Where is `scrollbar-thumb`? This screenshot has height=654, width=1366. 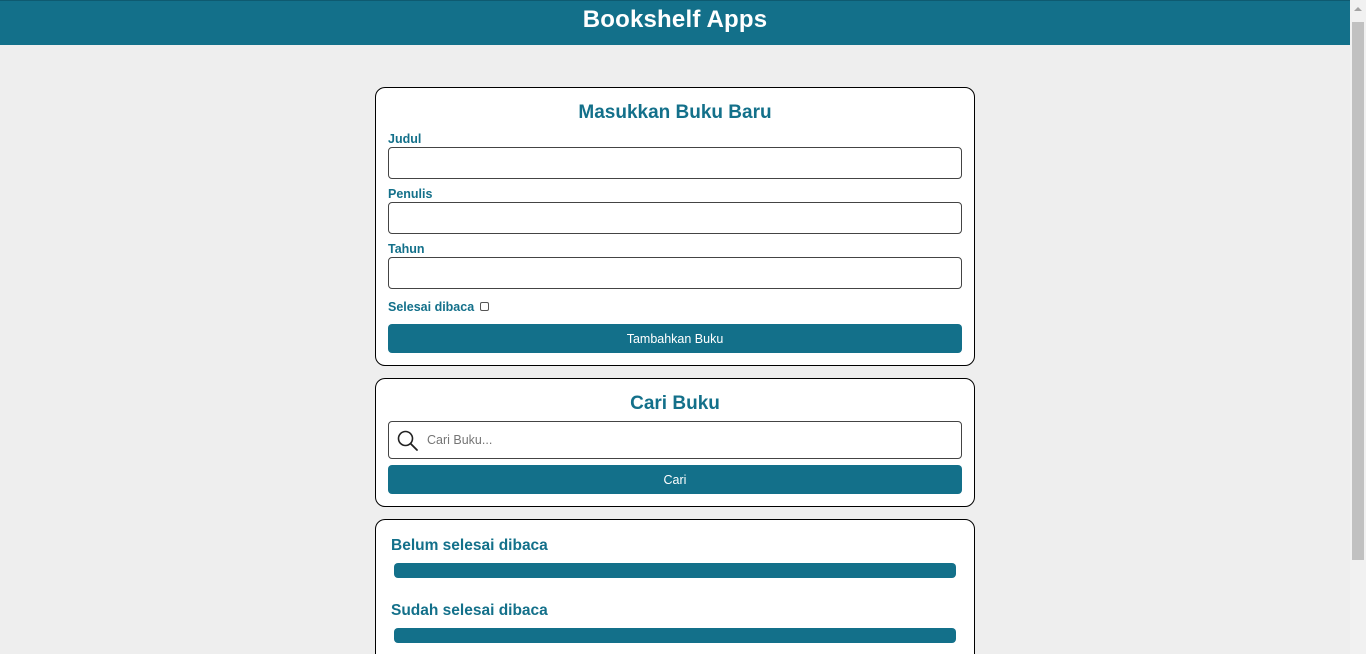 scrollbar-thumb is located at coordinates (1358, 291).